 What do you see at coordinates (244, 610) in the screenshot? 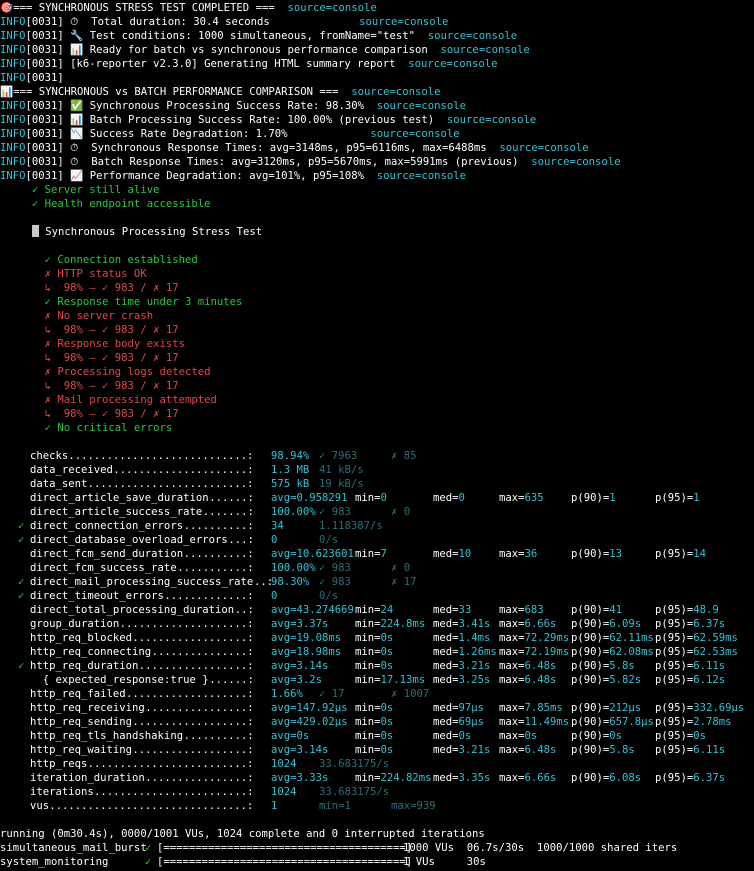
I see `metric-dots: ..:` at bounding box center [244, 610].